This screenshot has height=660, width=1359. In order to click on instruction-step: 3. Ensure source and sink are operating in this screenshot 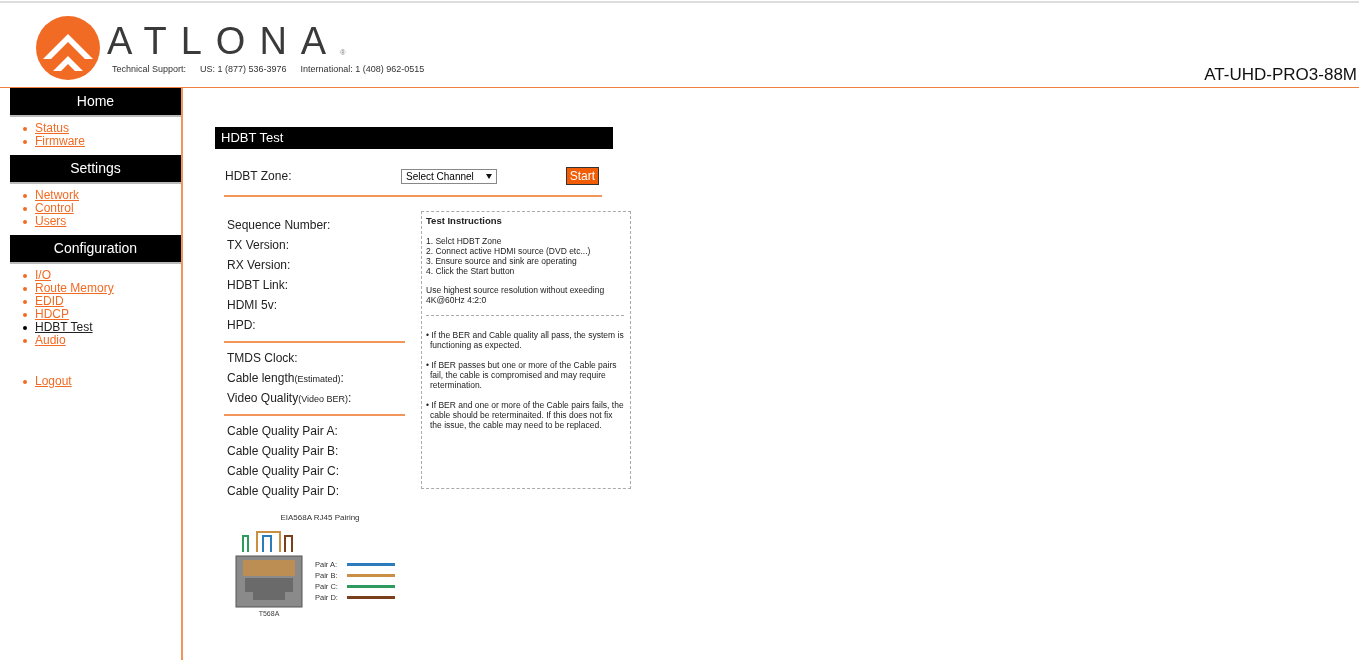, I will do `click(526, 261)`.